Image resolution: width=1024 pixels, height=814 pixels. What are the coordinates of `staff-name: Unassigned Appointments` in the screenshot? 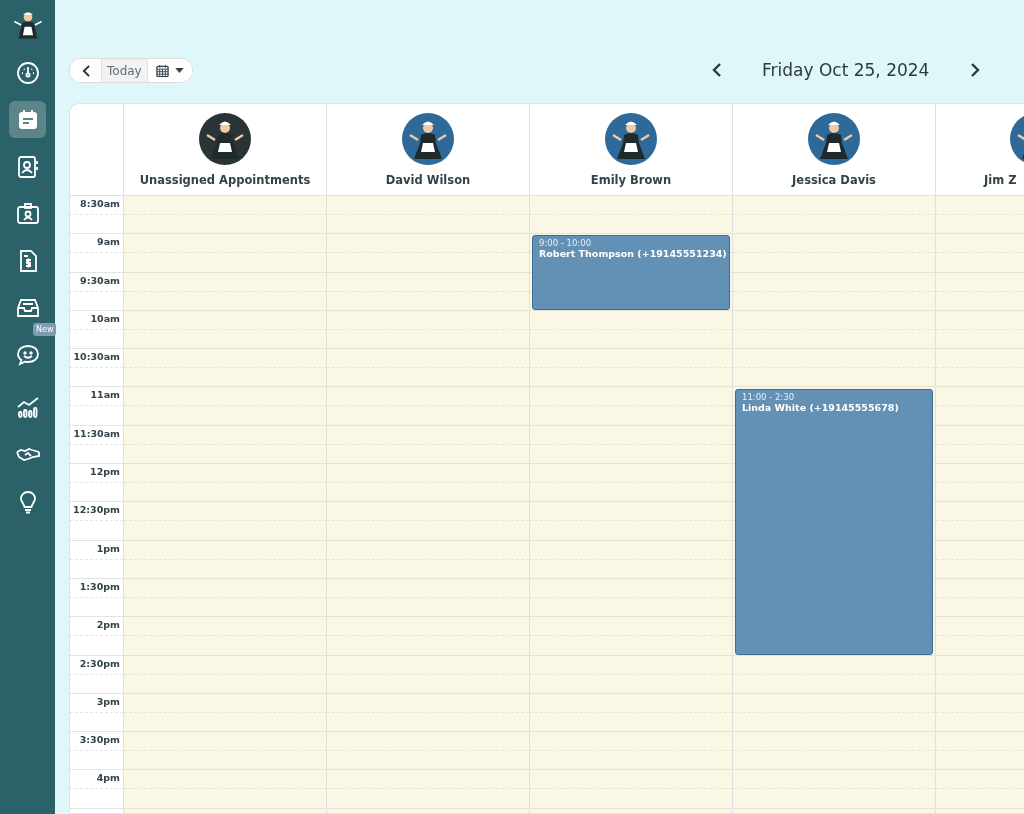 It's located at (225, 180).